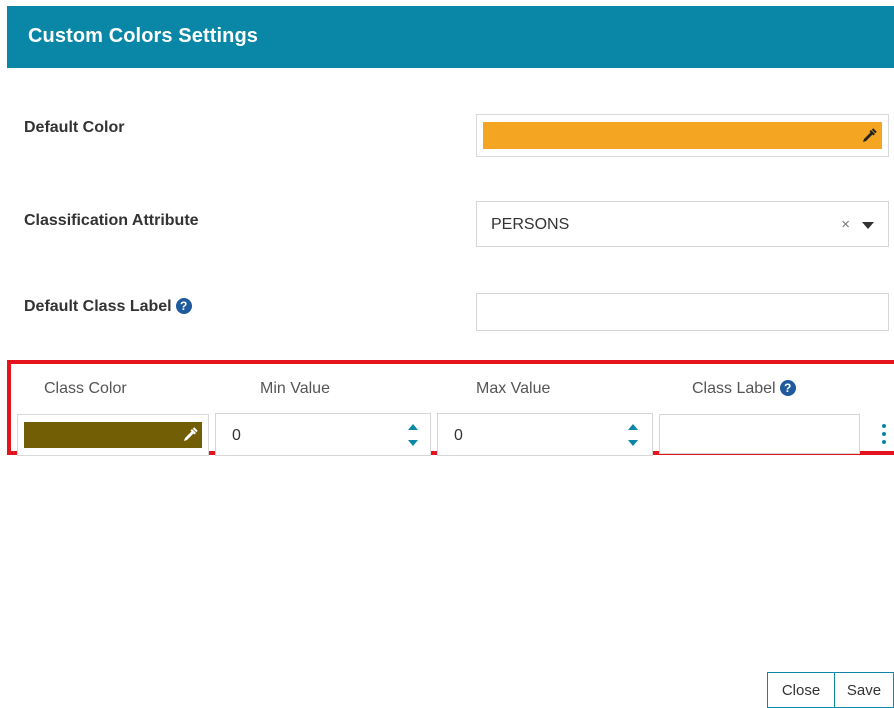 The height and width of the screenshot is (708, 894). I want to click on class-color-swatch, so click(113, 435).